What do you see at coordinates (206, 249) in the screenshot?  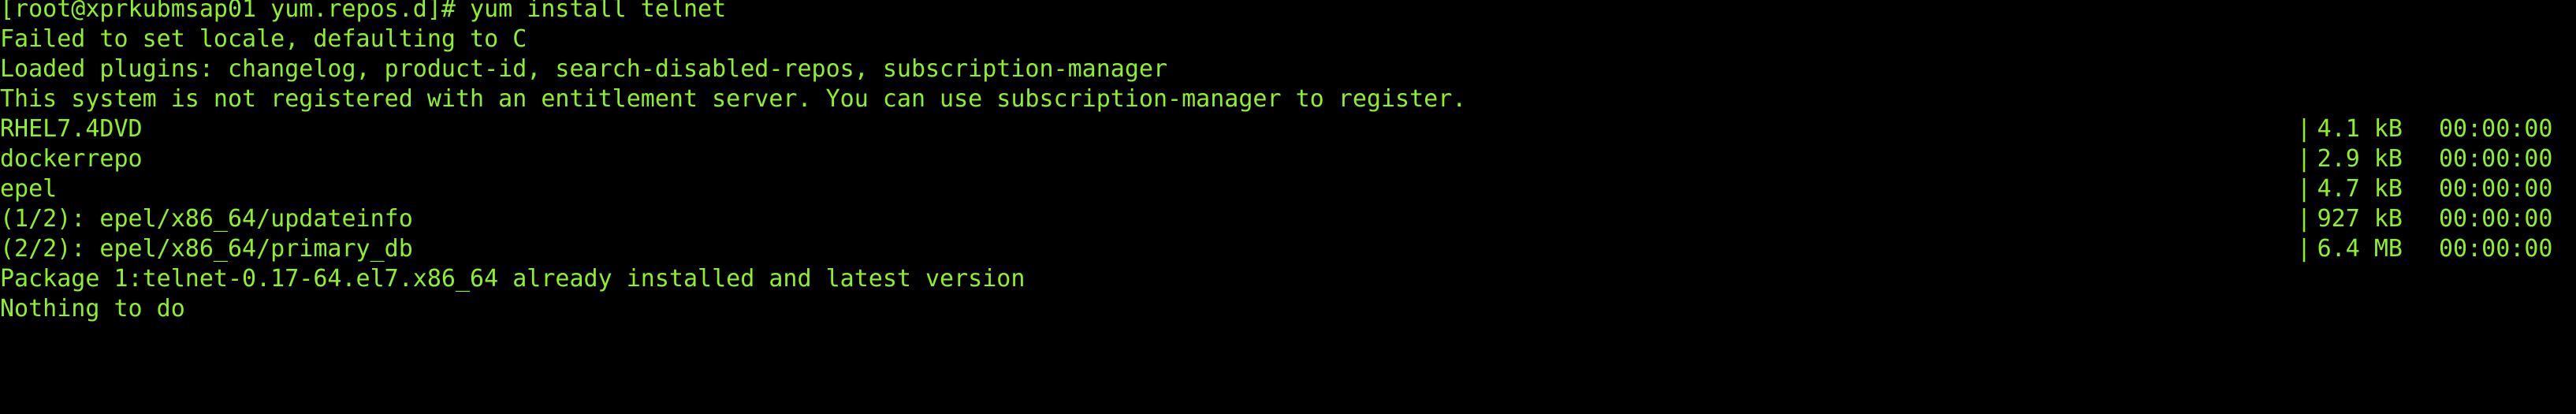 I see `repo-name: (2/2): epel/x86_64/primary_db` at bounding box center [206, 249].